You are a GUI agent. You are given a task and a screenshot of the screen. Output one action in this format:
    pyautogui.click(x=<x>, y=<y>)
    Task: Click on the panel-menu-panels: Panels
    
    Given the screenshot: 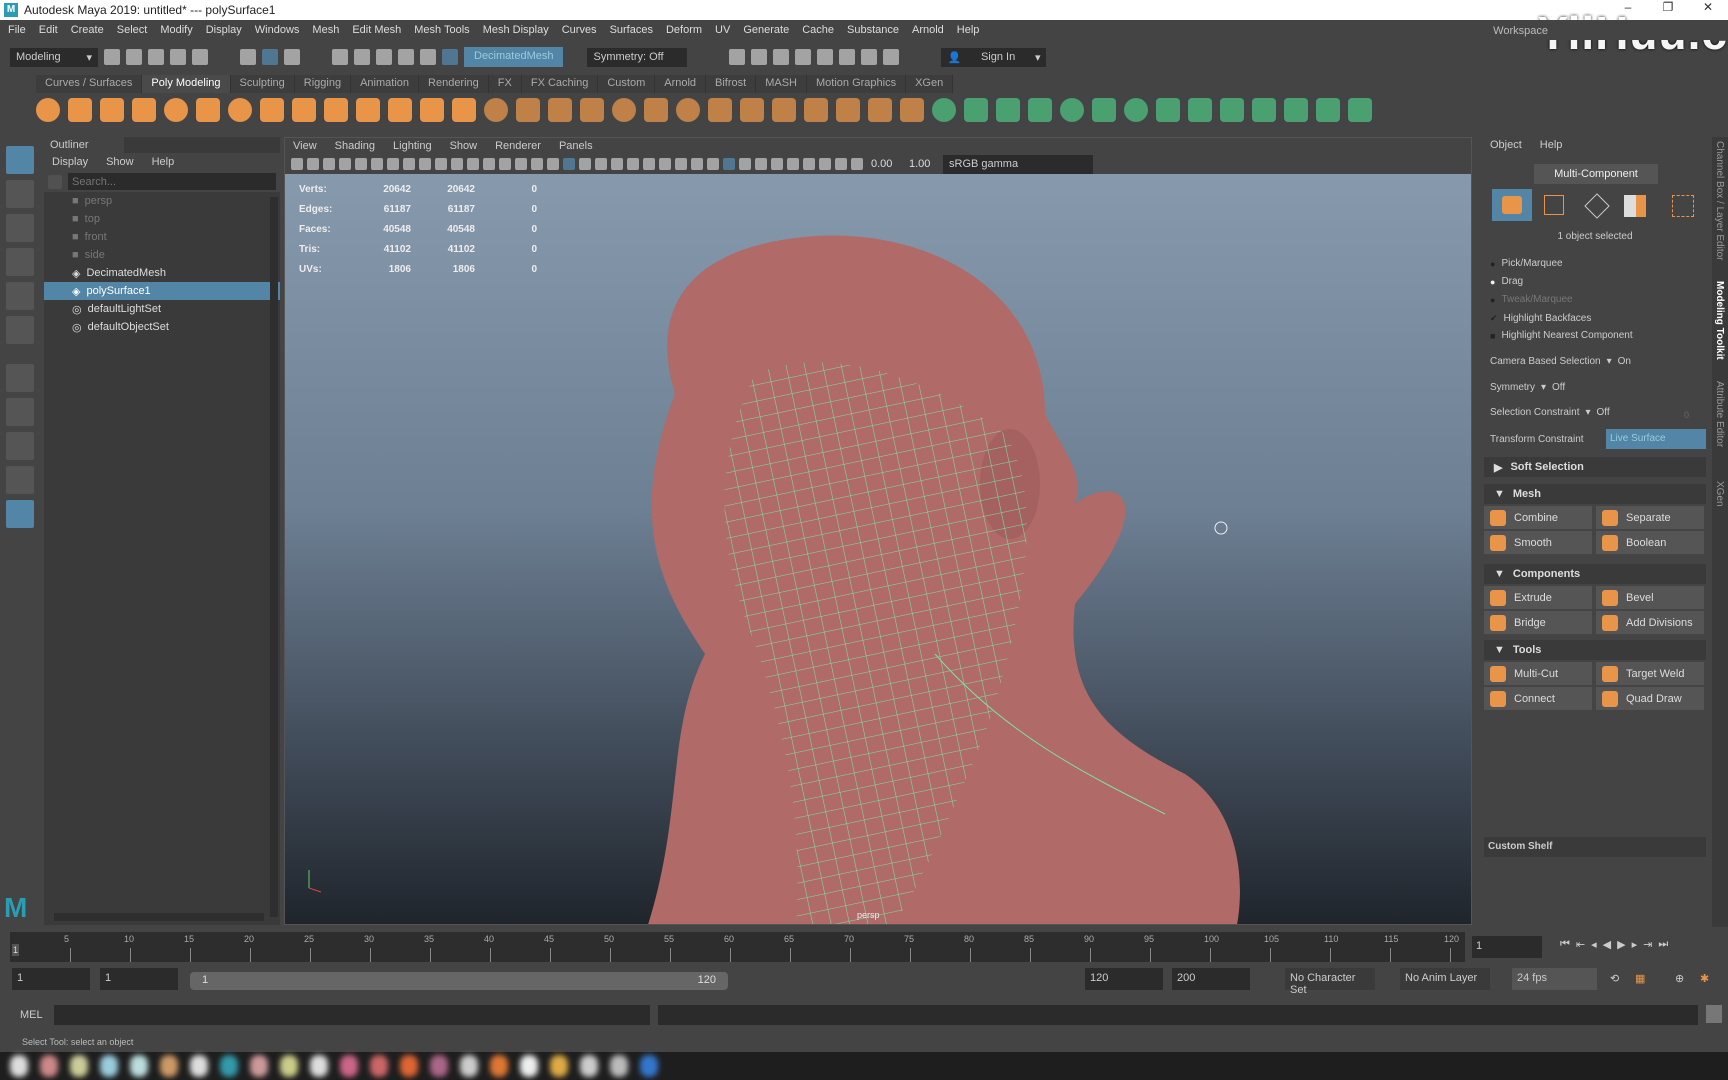 What is the action you would take?
    pyautogui.click(x=576, y=146)
    